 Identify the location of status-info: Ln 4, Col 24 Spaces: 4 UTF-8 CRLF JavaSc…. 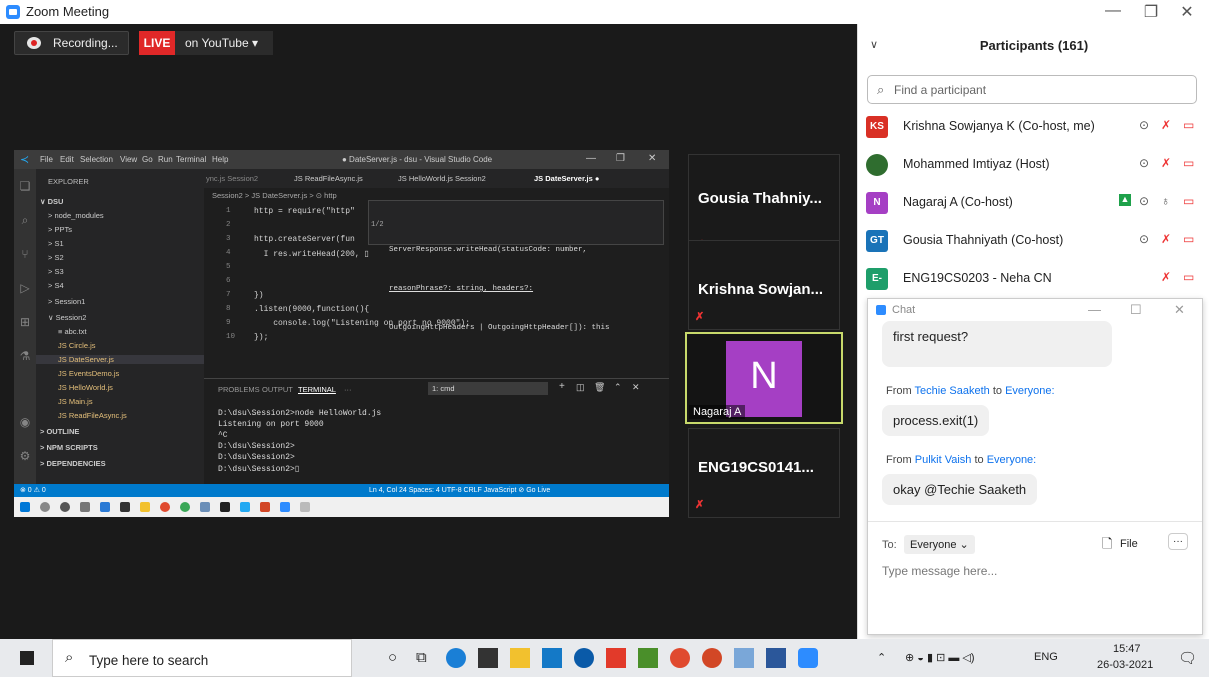
(459, 490).